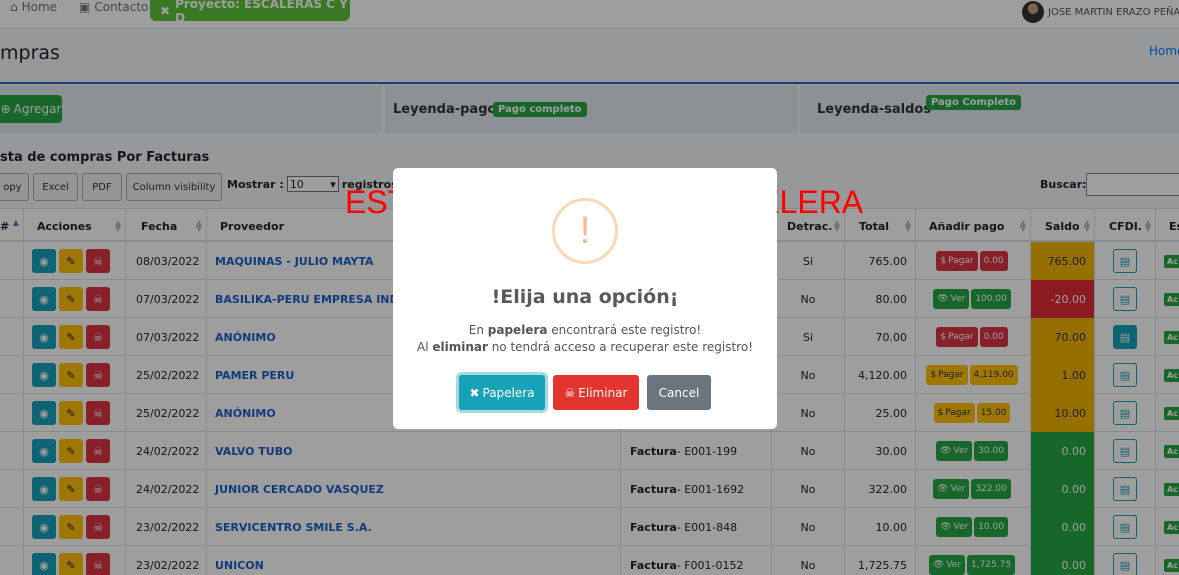  I want to click on skull-crossbones-icon: ☠, so click(570, 392).